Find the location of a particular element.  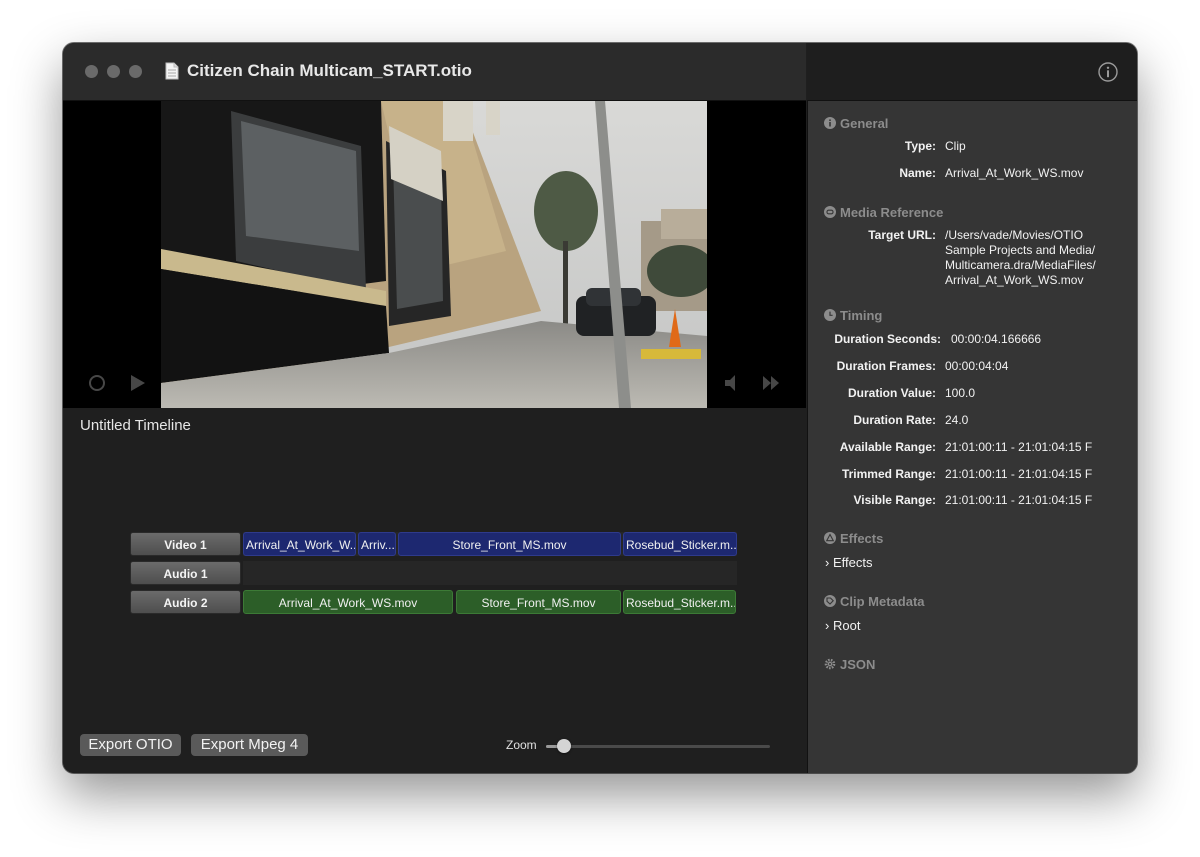

type-value: Clip is located at coordinates (955, 146).